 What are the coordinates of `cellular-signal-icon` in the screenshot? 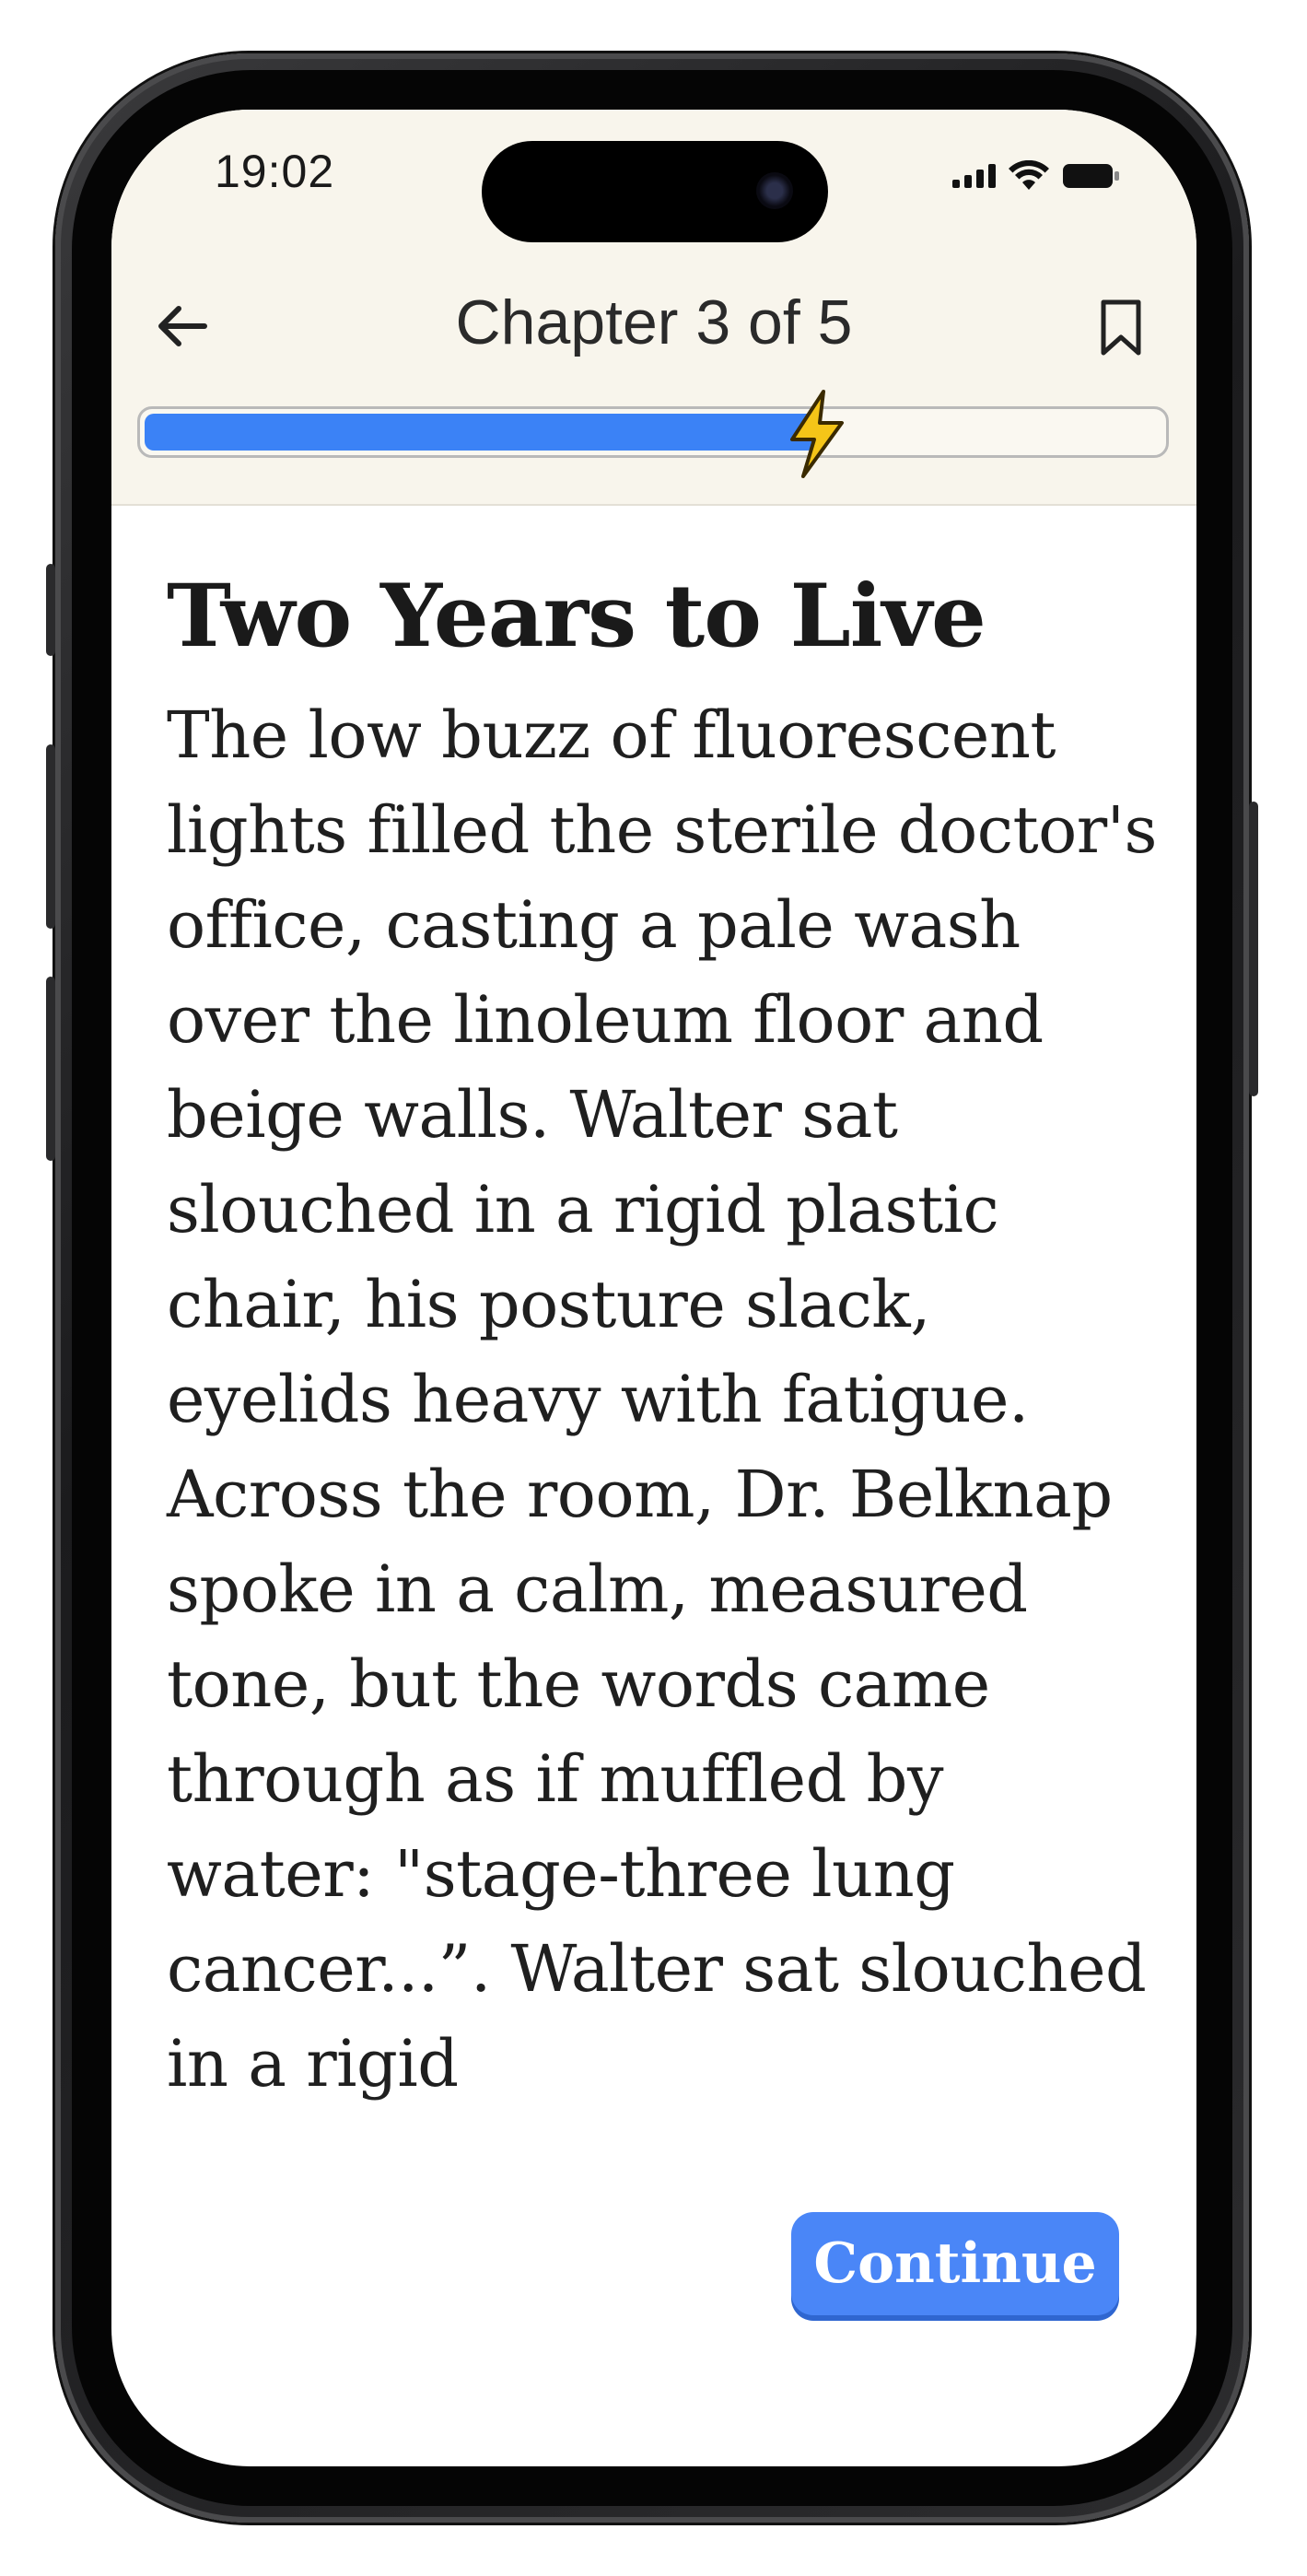 It's located at (974, 176).